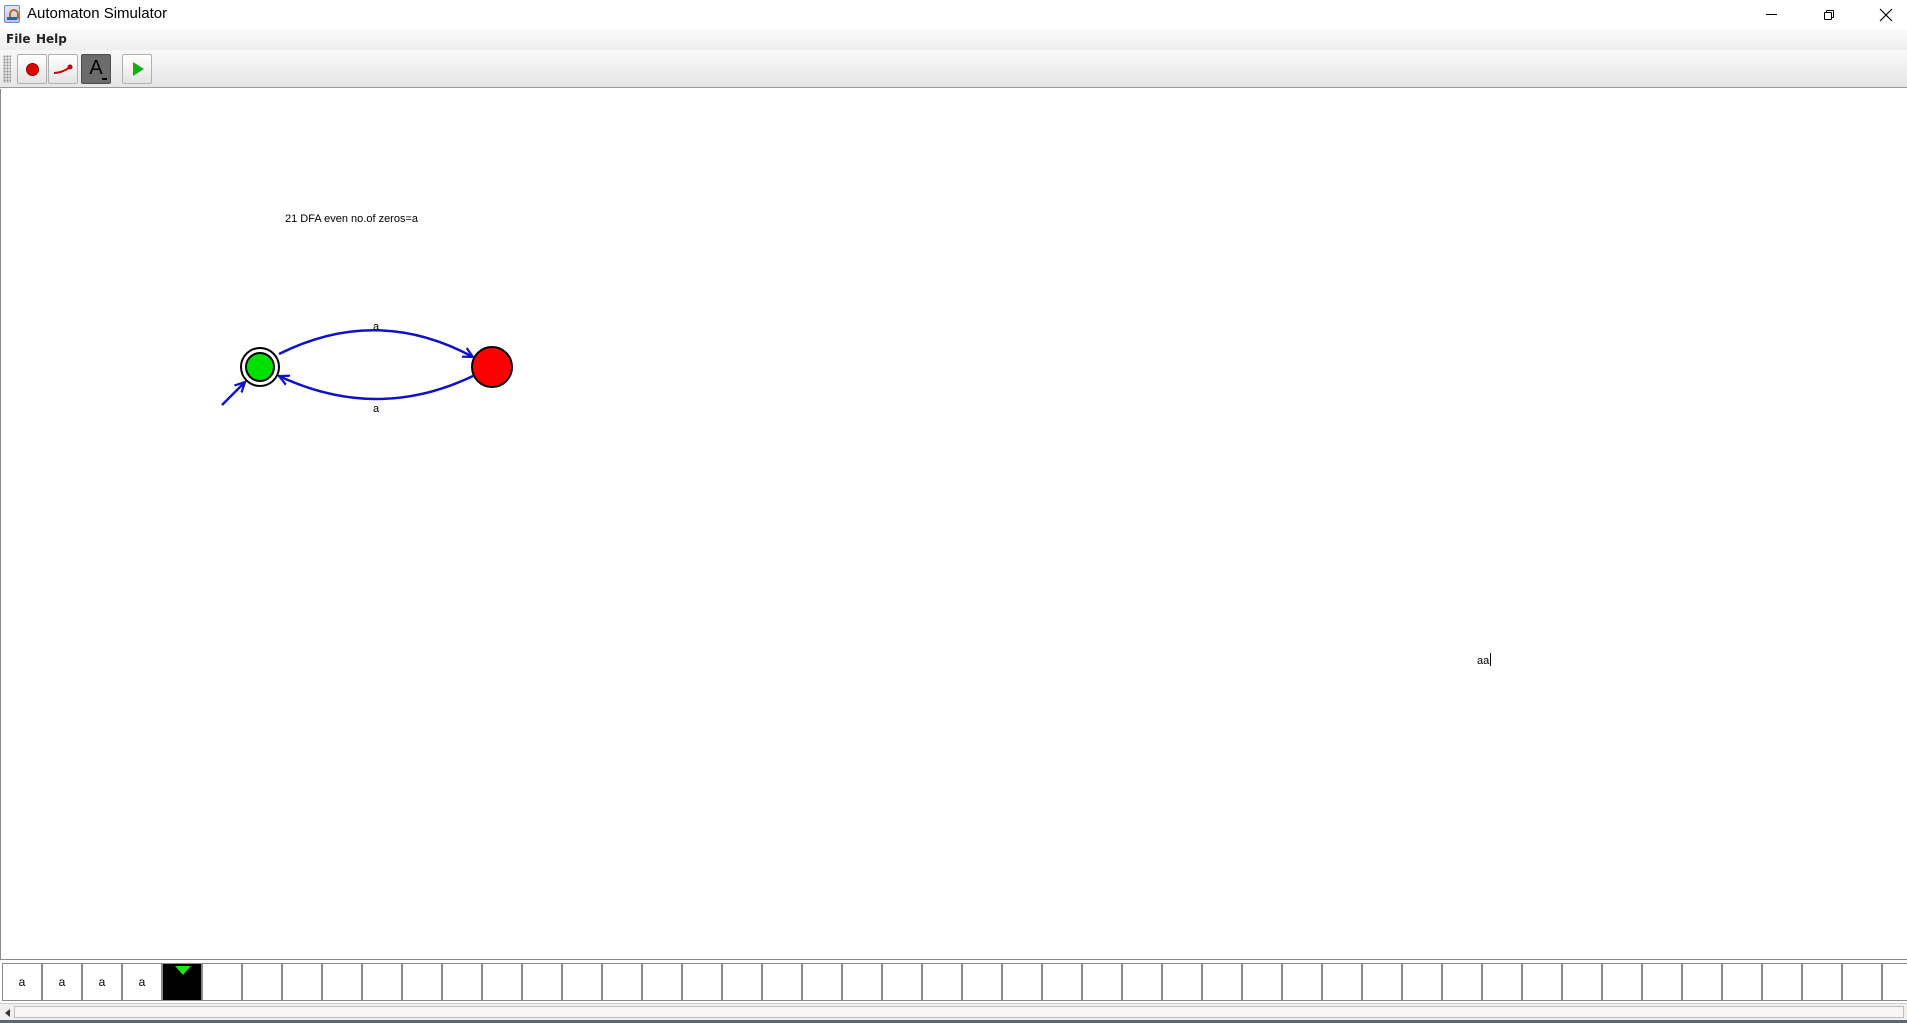  What do you see at coordinates (51, 39) in the screenshot?
I see `menu-help: Help` at bounding box center [51, 39].